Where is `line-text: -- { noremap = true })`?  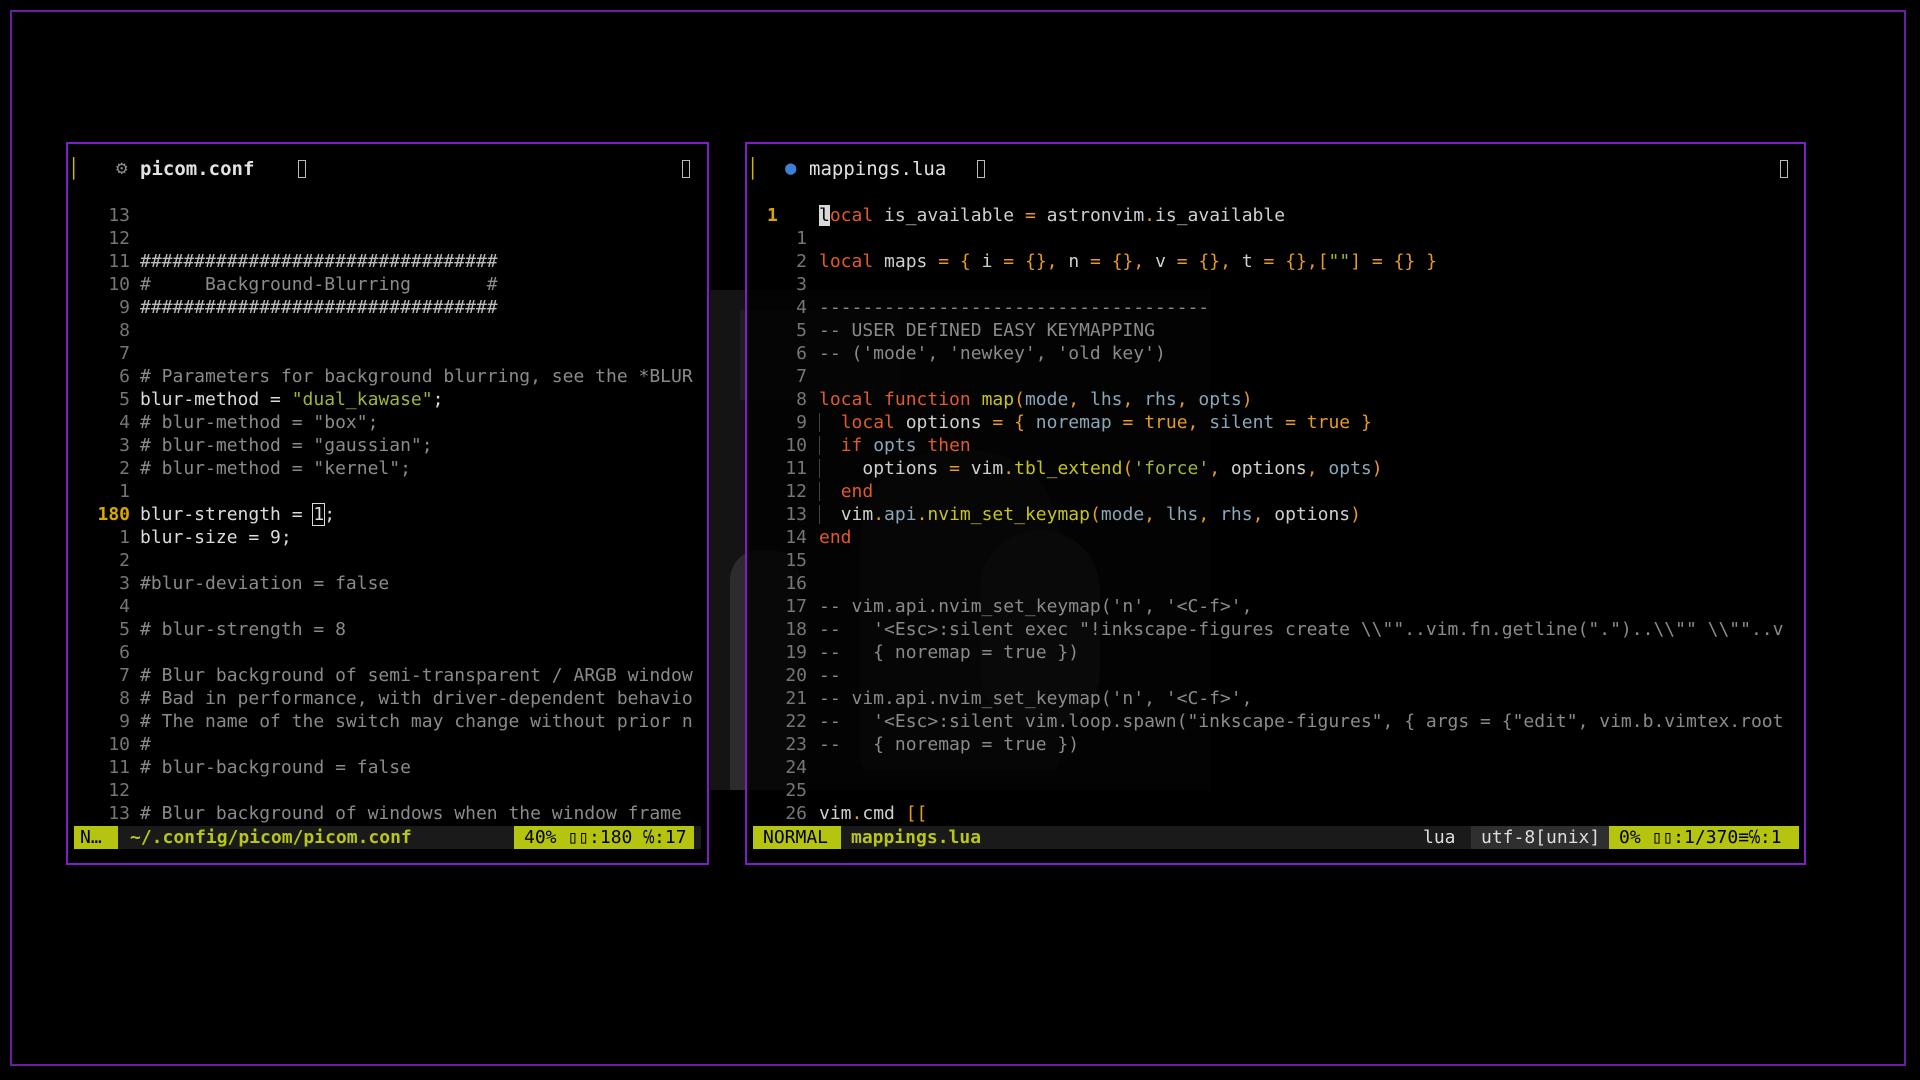
line-text: -- { noremap = true }) is located at coordinates (949, 744).